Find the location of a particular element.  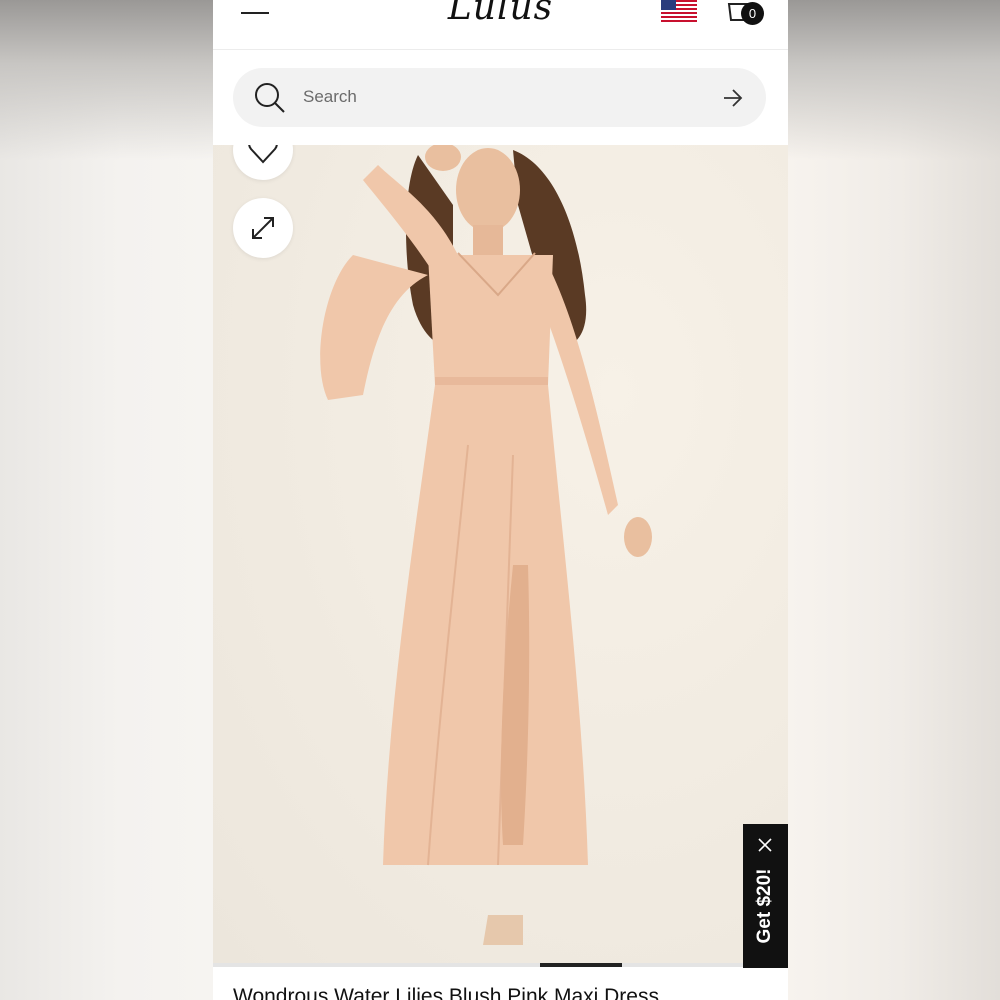

search-input is located at coordinates (493, 97).